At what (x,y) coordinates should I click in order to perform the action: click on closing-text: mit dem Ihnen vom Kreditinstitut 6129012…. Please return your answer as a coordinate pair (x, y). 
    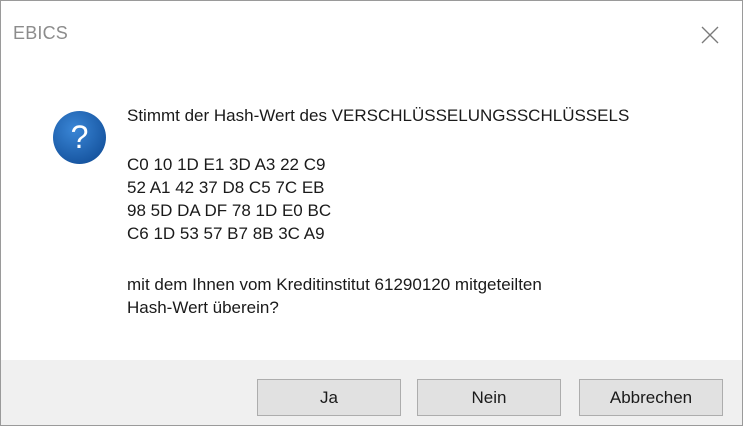
    Looking at the image, I should click on (334, 284).